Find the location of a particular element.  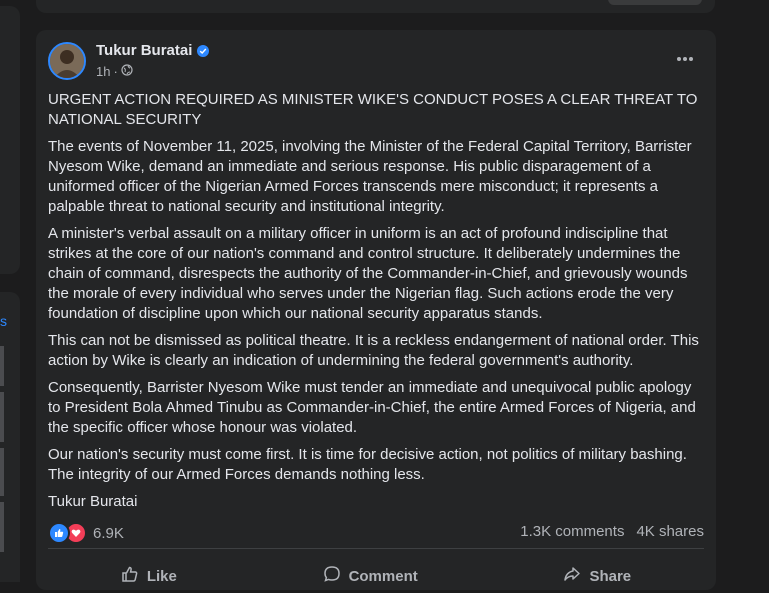

like-reaction-icon is located at coordinates (59, 533).